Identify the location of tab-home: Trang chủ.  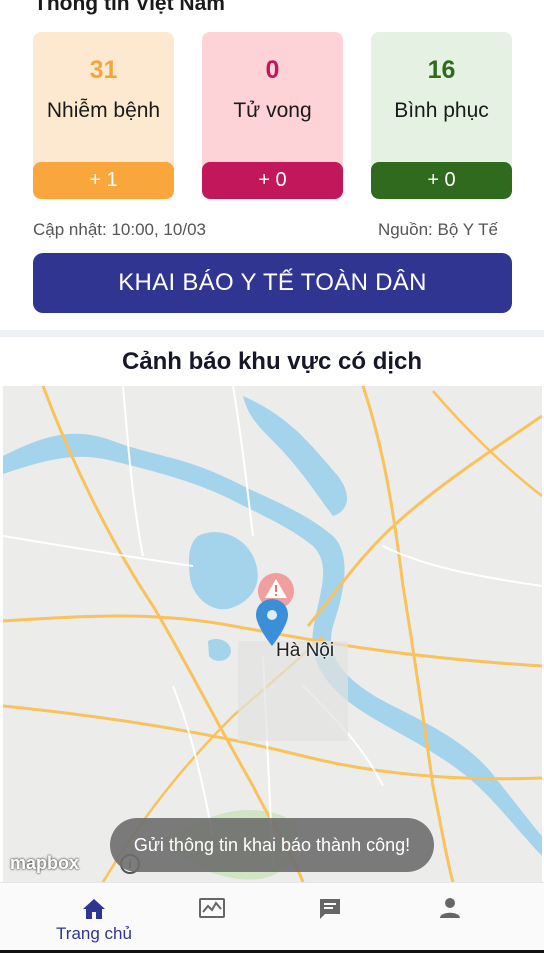
(94, 917).